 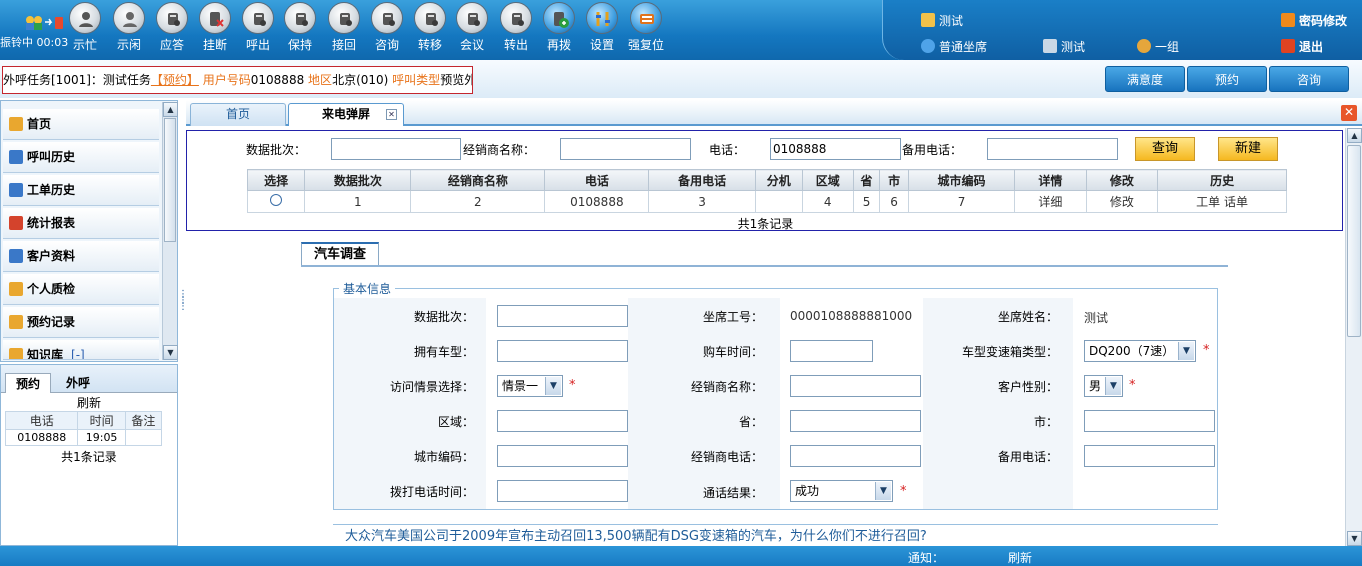 I want to click on logout-button: 退出, so click(x=1302, y=46).